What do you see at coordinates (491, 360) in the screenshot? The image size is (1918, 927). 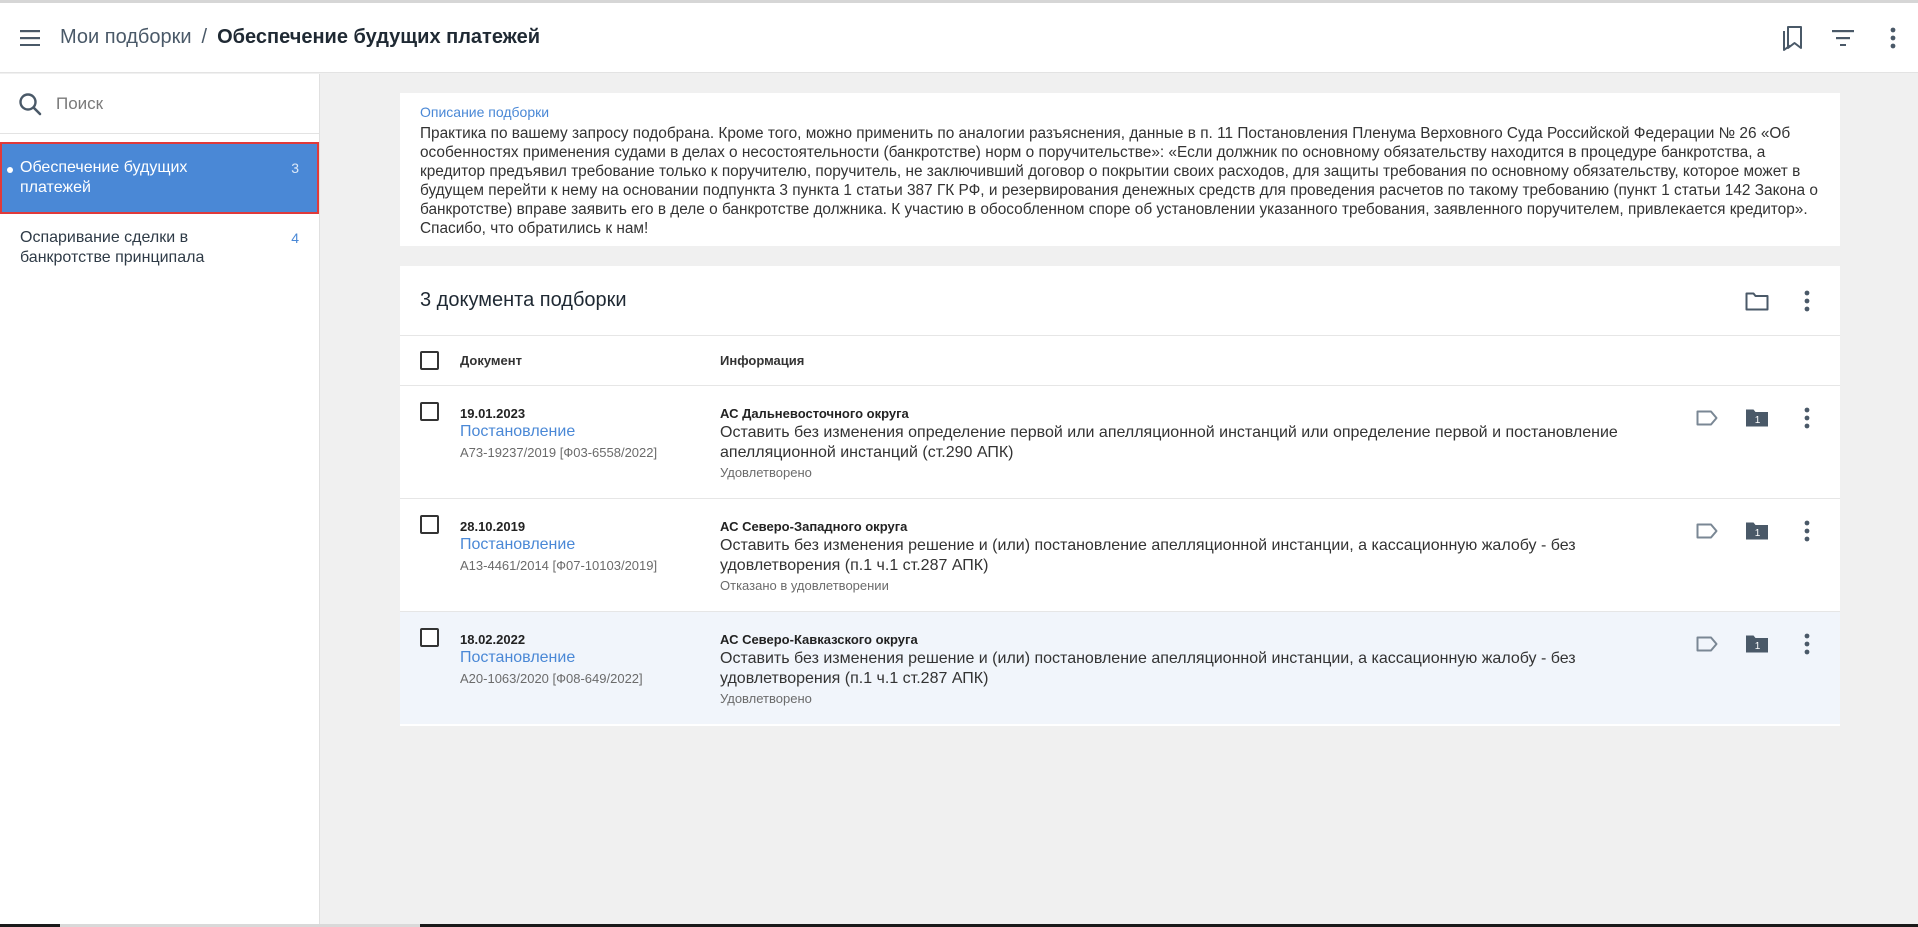 I see `column-header-document: Документ` at bounding box center [491, 360].